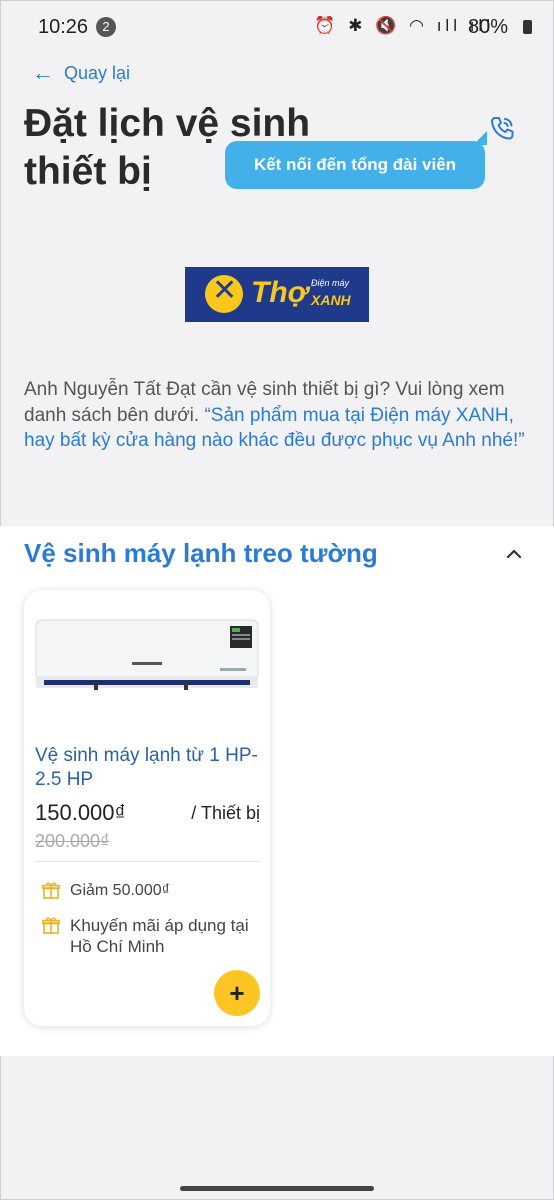 Image resolution: width=554 pixels, height=1200 pixels. What do you see at coordinates (514, 554) in the screenshot?
I see `chevron-up-icon` at bounding box center [514, 554].